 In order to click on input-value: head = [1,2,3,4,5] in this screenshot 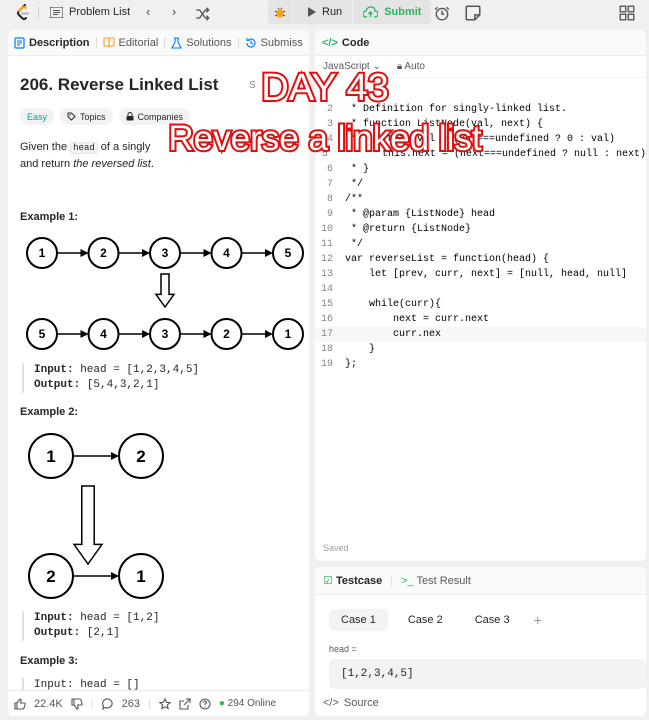, I will do `click(136, 370)`.